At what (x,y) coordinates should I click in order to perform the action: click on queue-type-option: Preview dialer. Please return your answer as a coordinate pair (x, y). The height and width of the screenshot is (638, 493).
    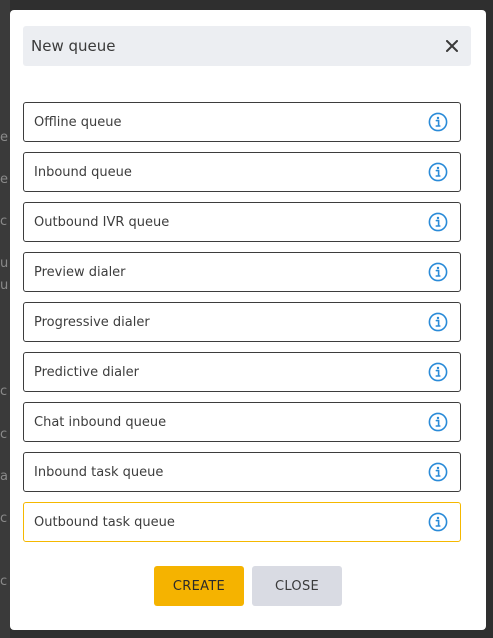
    Looking at the image, I should click on (242, 272).